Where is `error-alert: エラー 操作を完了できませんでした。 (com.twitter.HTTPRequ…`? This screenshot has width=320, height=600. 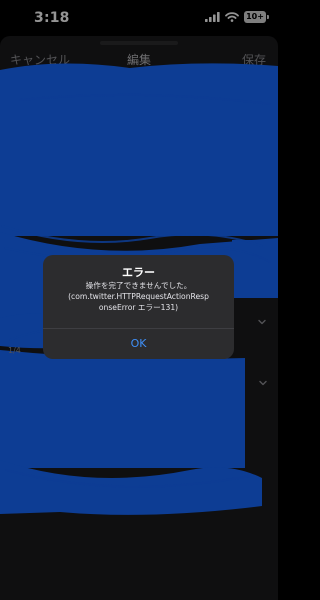
error-alert: エラー 操作を完了できませんでした。 (com.twitter.HTTPRequ… is located at coordinates (138, 307).